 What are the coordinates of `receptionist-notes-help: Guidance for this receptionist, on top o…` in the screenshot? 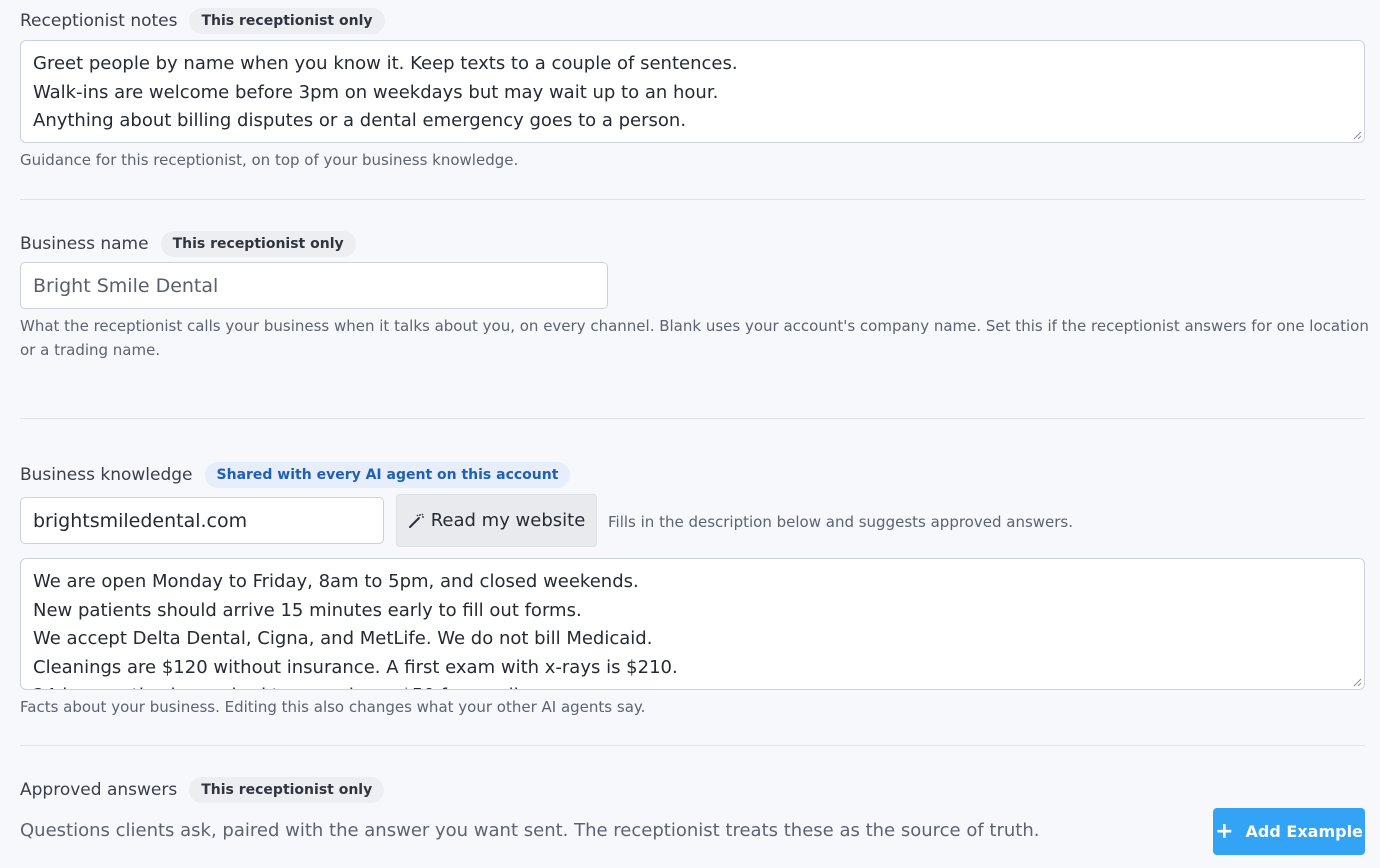 It's located at (269, 160).